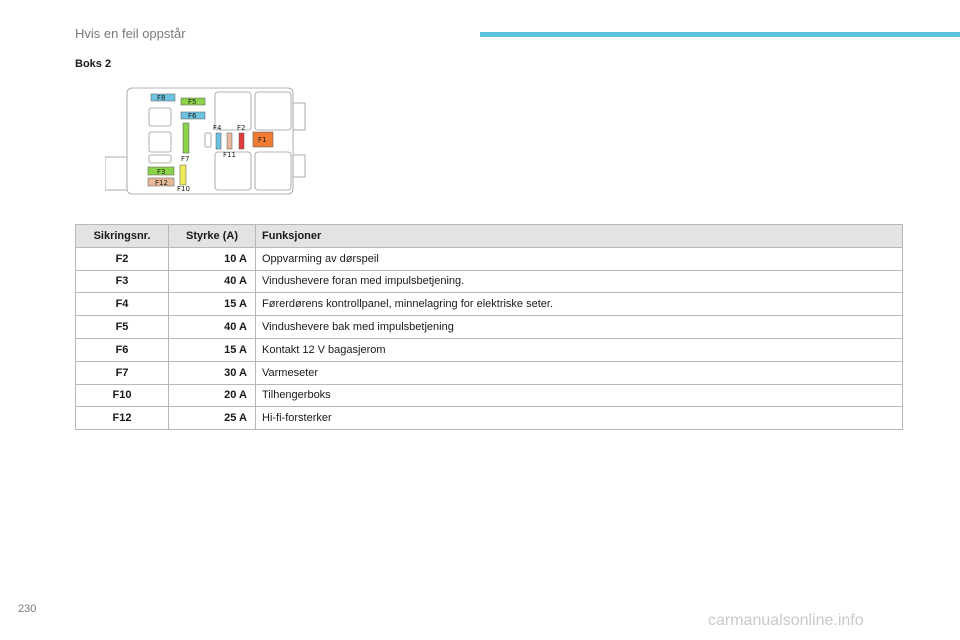 The width and height of the screenshot is (960, 640). Describe the element at coordinates (212, 236) in the screenshot. I see `column-header-rating: Styrke (A)` at that location.